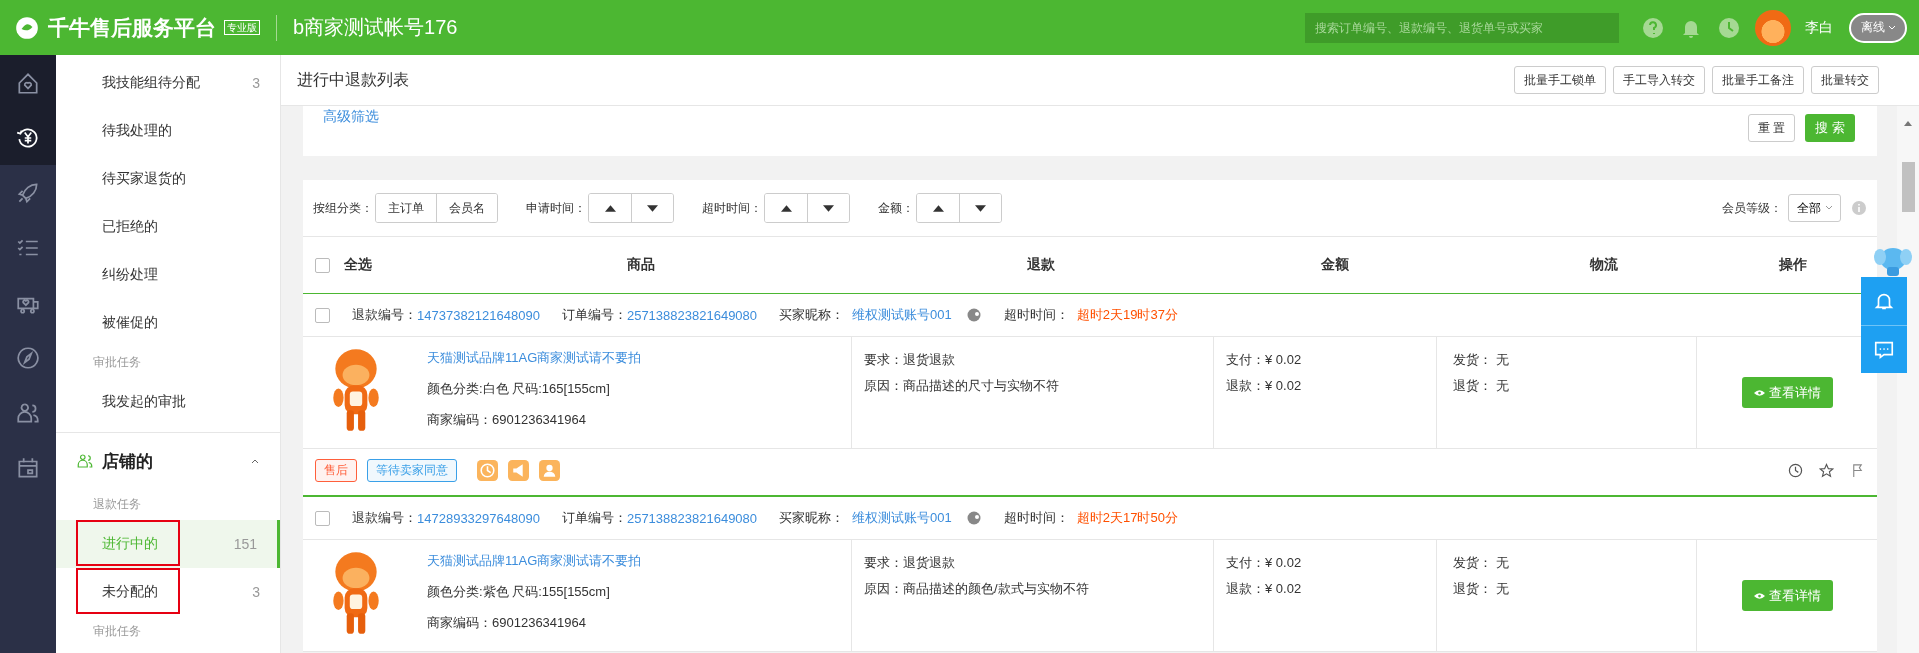  I want to click on sidebar-item: 我发起的审批, so click(168, 402).